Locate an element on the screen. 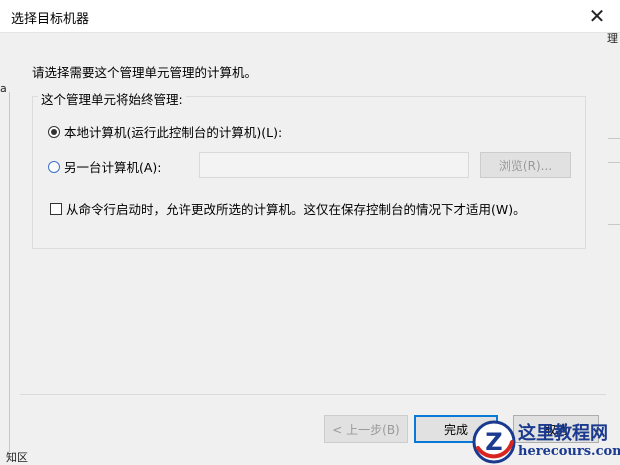  site-watermark: Z 这里教程网 herecours.com is located at coordinates (546, 441).